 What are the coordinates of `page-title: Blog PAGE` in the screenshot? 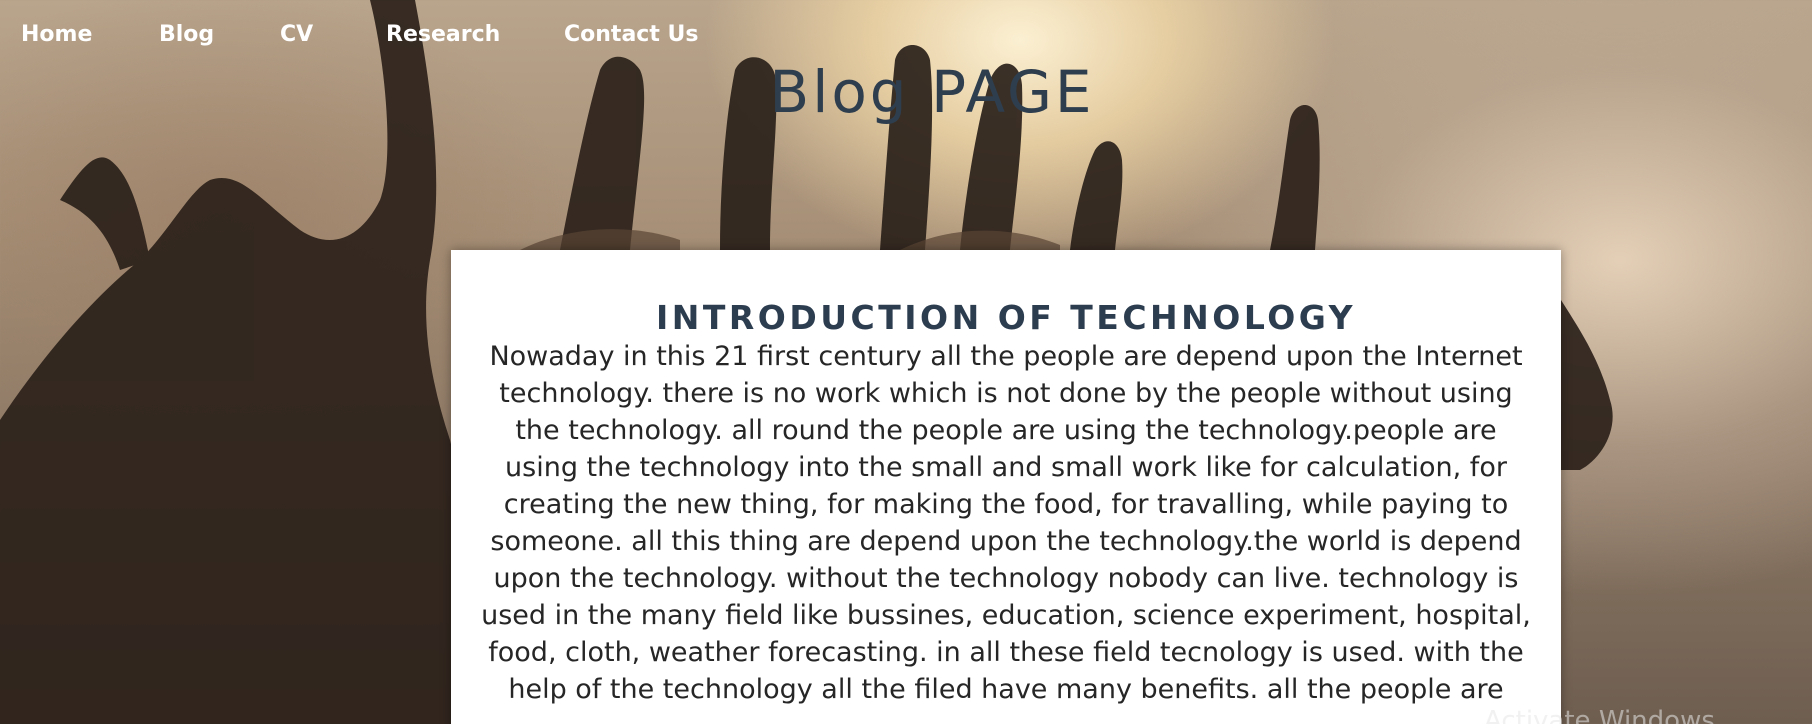 It's located at (932, 92).